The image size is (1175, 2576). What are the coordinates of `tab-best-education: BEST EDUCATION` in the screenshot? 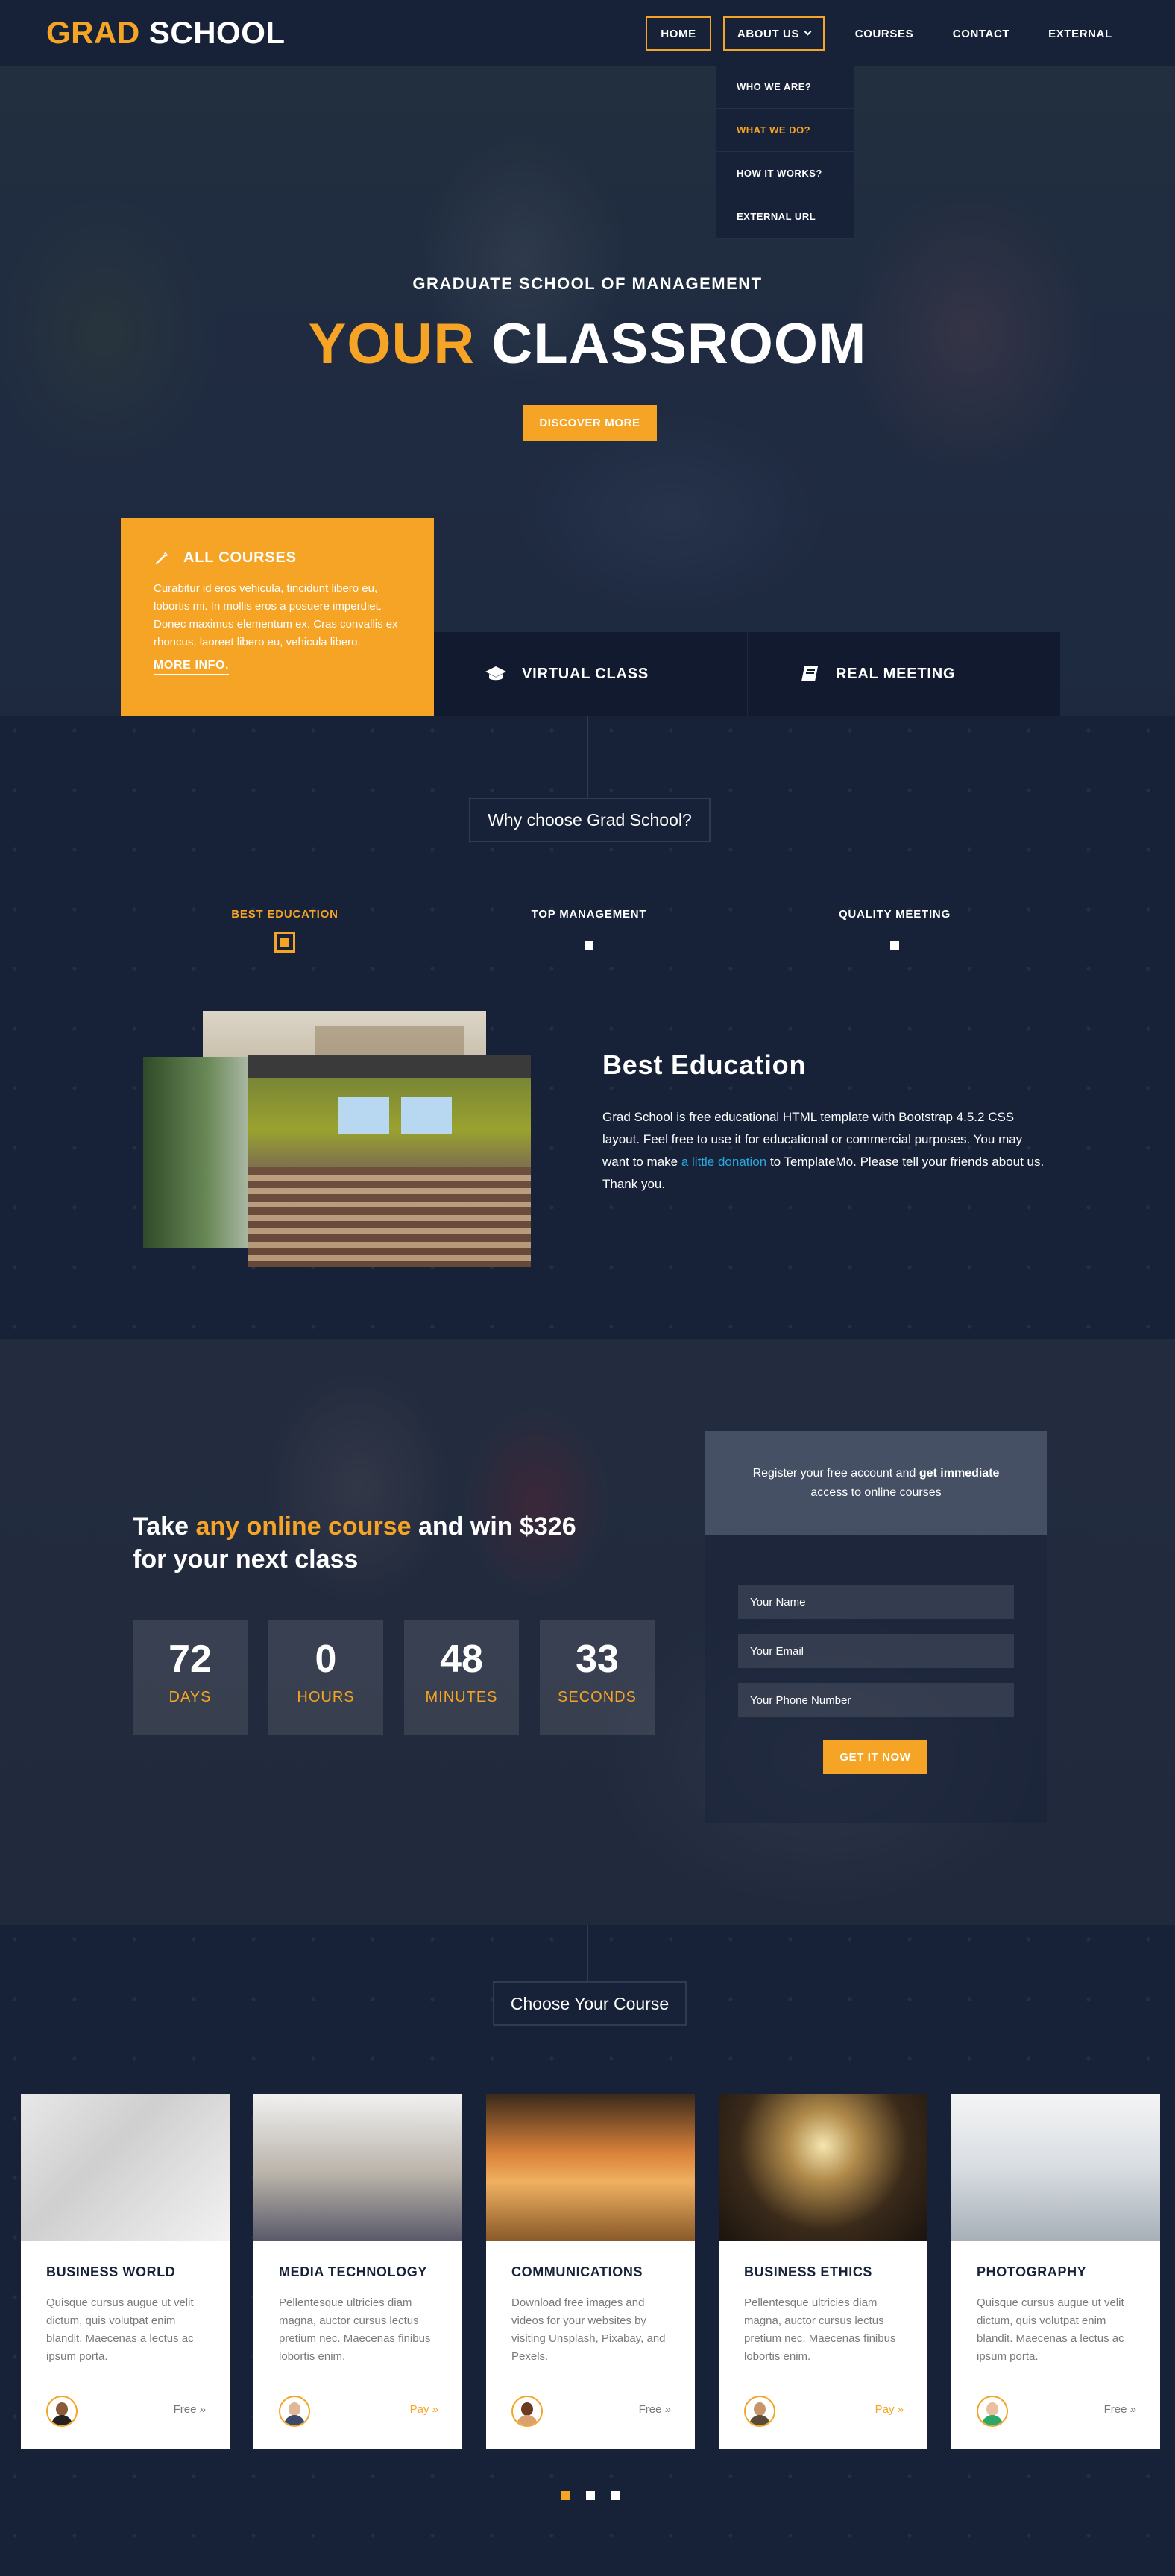 It's located at (285, 915).